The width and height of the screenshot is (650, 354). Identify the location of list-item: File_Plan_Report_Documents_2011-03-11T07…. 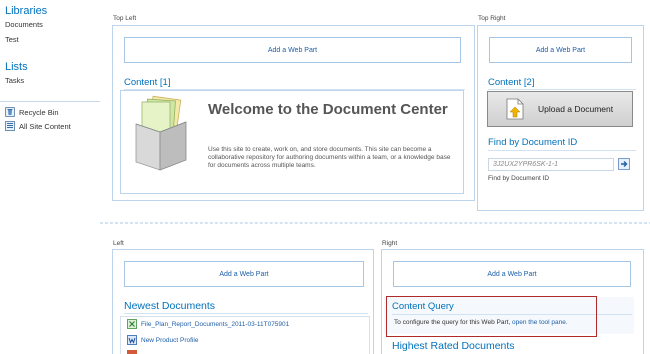
(208, 324).